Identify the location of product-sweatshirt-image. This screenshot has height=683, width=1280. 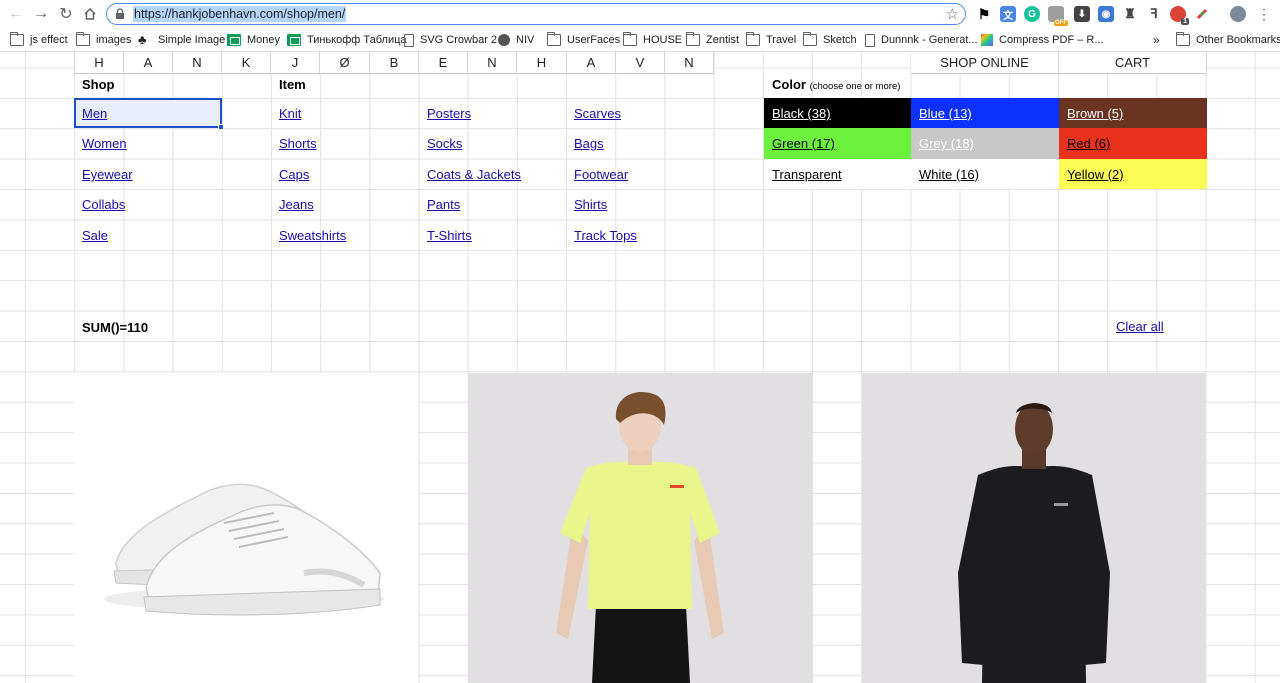
(1034, 528).